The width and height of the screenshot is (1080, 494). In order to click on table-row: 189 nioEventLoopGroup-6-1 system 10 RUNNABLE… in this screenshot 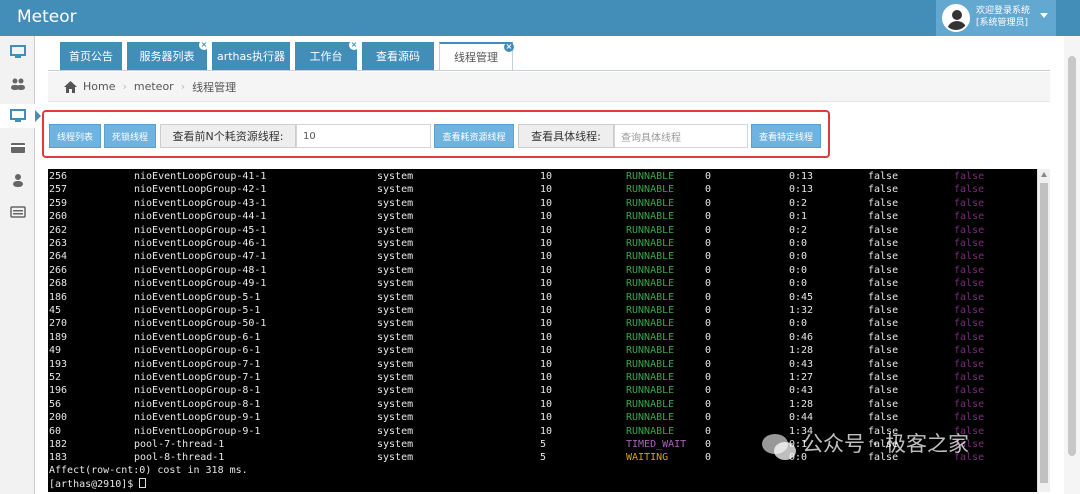, I will do `click(542, 337)`.